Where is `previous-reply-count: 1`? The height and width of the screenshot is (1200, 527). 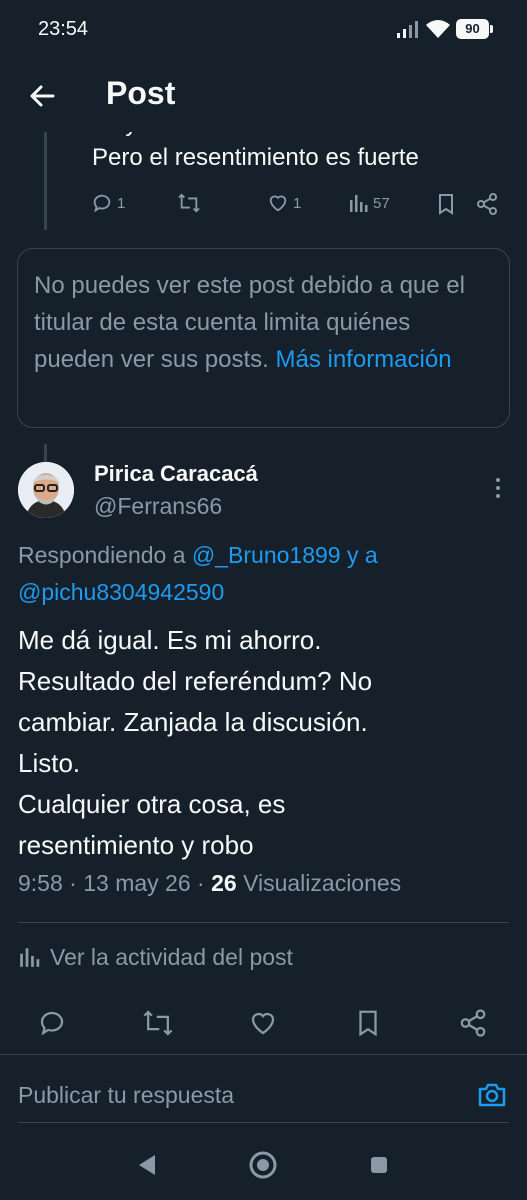 previous-reply-count: 1 is located at coordinates (121, 203).